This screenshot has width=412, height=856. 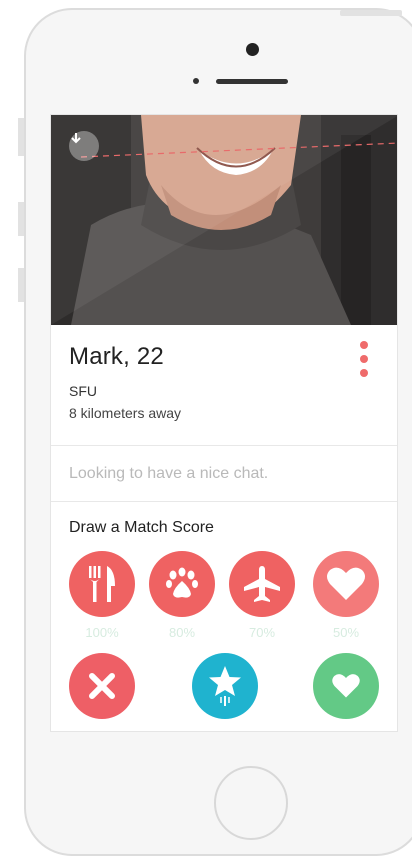 What do you see at coordinates (102, 632) in the screenshot?
I see `food-score-percent: 100%` at bounding box center [102, 632].